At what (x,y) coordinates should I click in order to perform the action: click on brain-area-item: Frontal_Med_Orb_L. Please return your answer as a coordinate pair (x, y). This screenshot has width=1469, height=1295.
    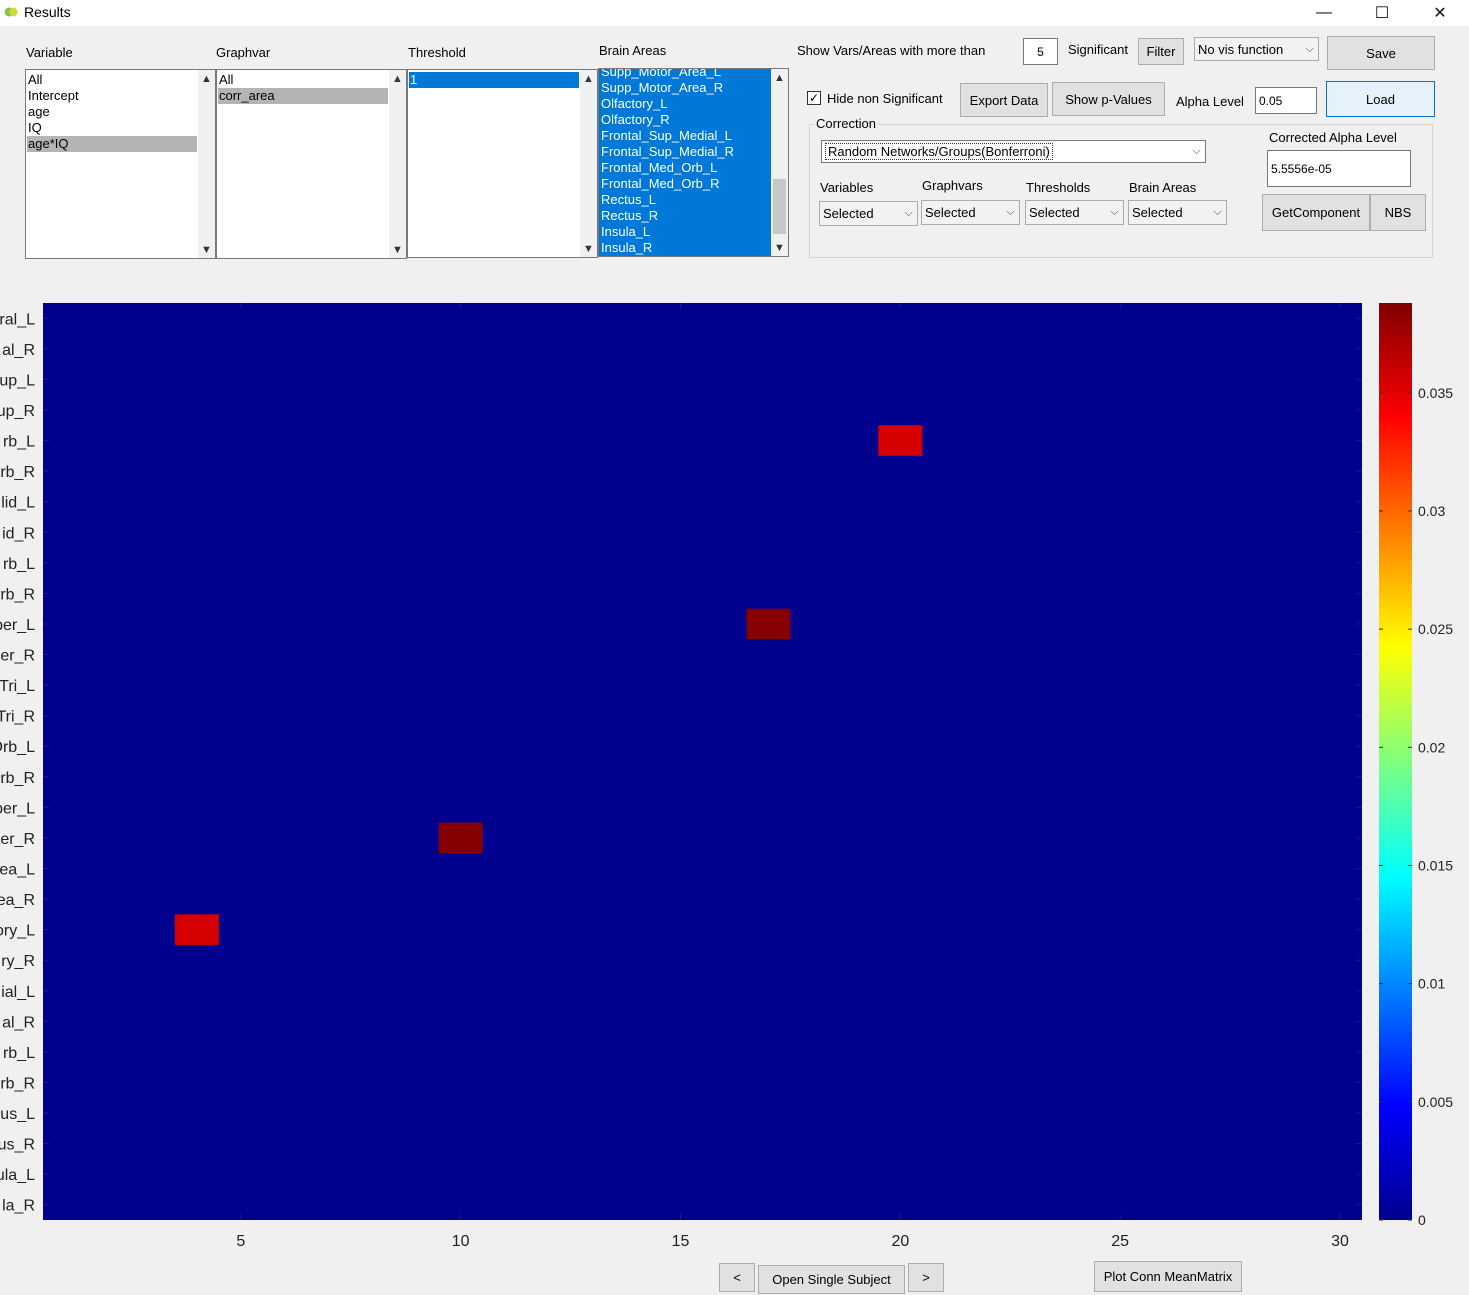
    Looking at the image, I should click on (685, 168).